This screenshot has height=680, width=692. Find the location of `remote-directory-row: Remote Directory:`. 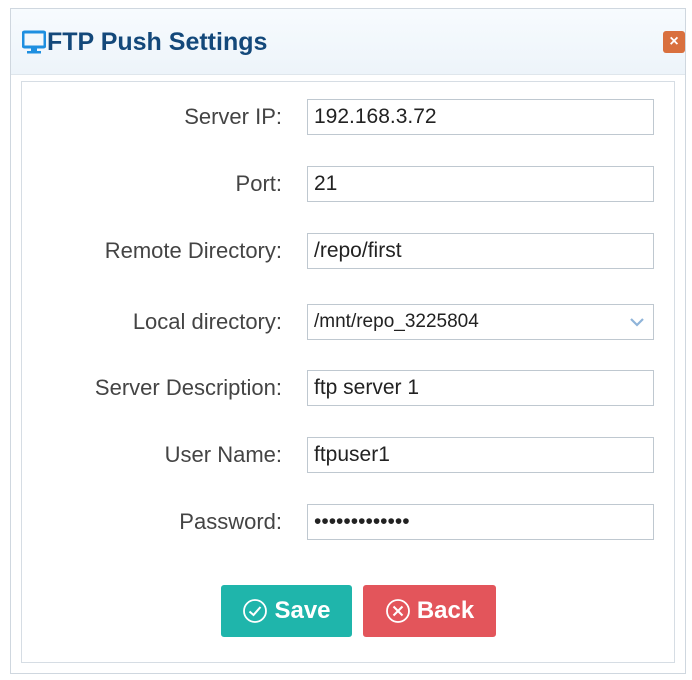

remote-directory-row: Remote Directory: is located at coordinates (348, 251).